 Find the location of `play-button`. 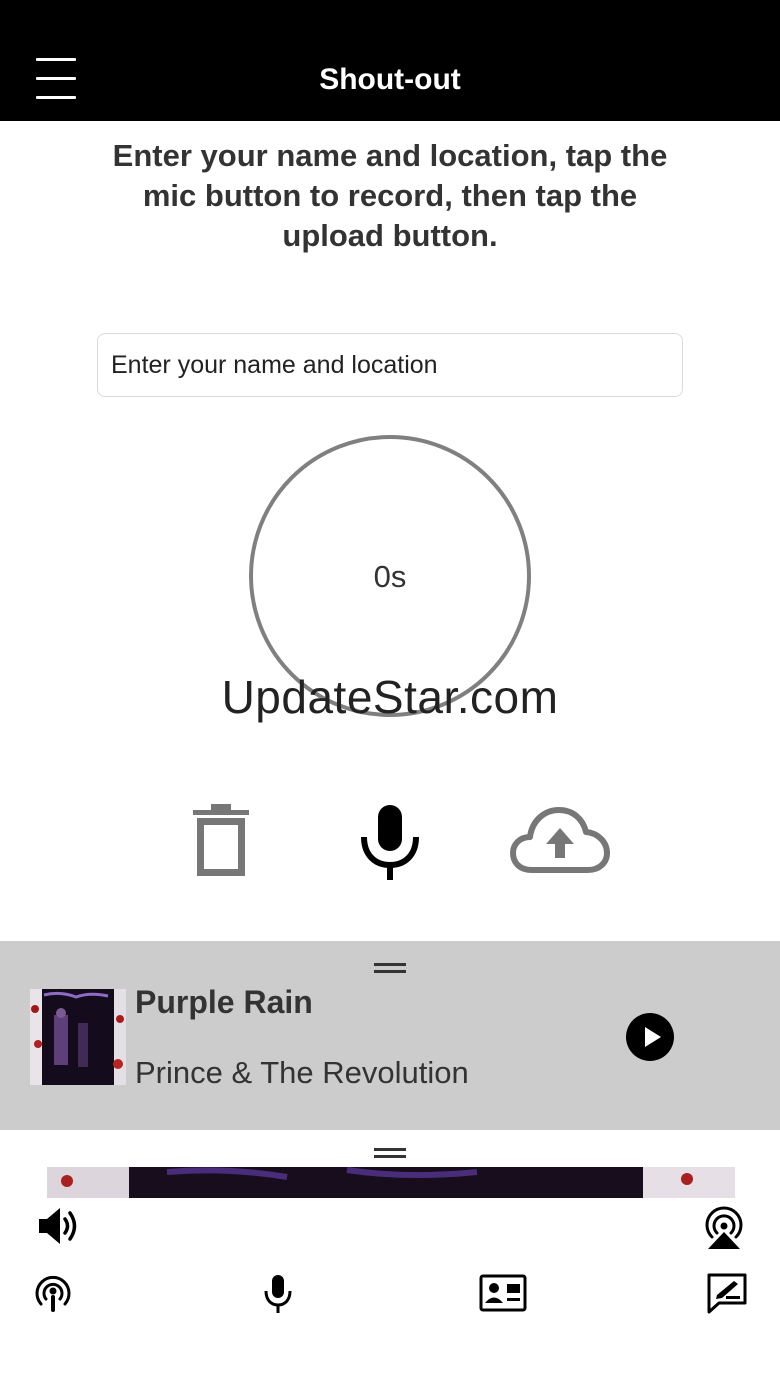

play-button is located at coordinates (650, 1037).